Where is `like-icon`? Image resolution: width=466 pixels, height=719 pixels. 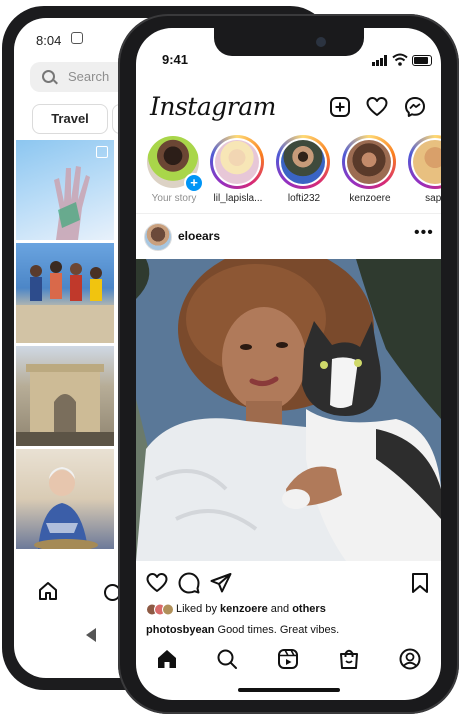
like-icon is located at coordinates (157, 583).